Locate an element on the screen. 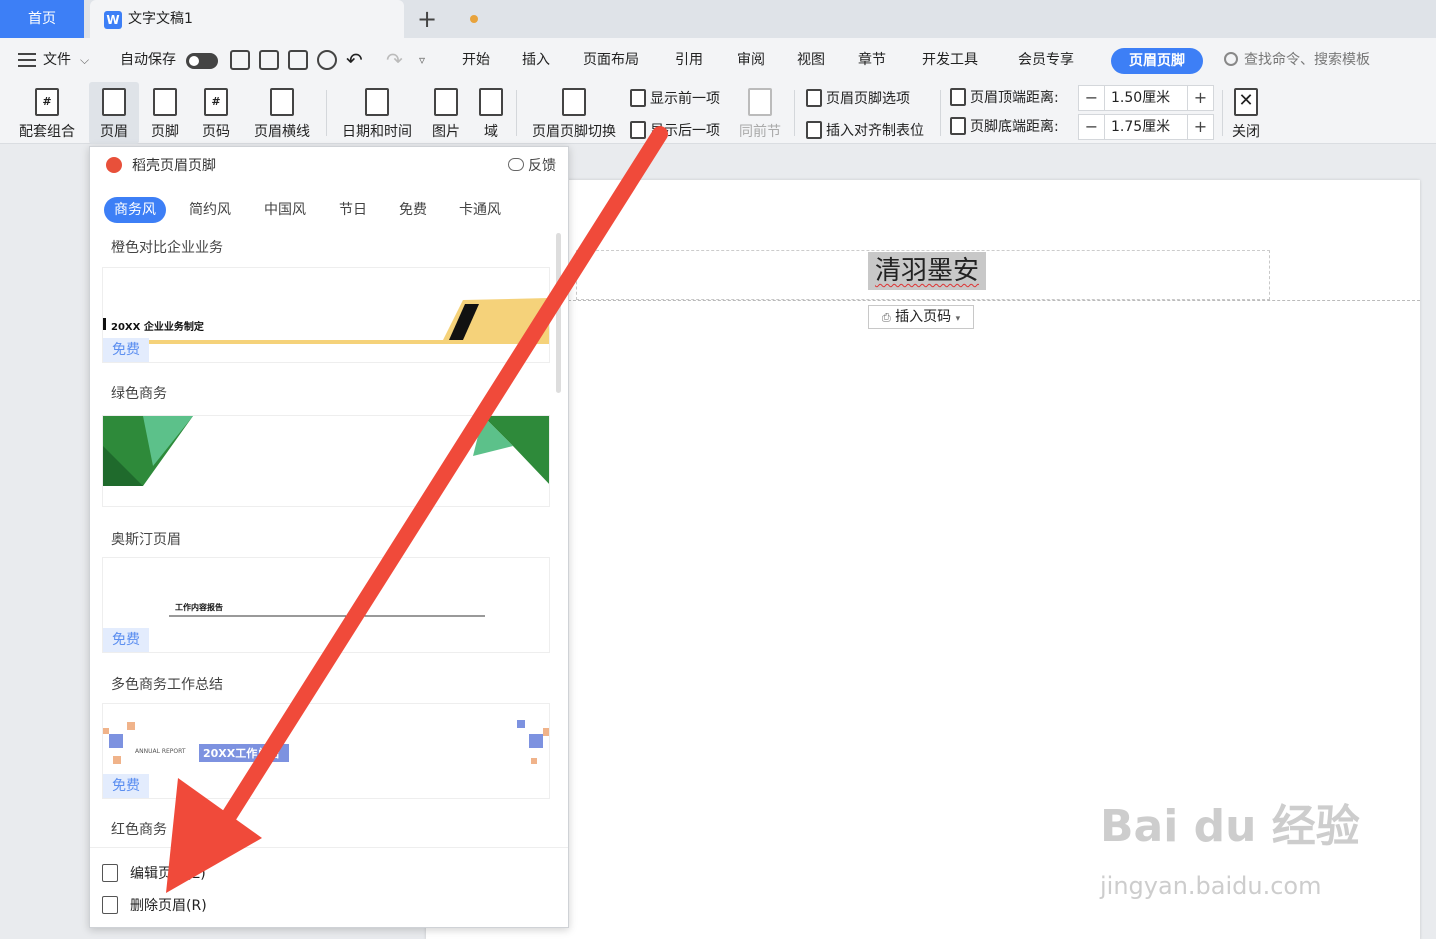  close-label: 关闭 is located at coordinates (1246, 132).